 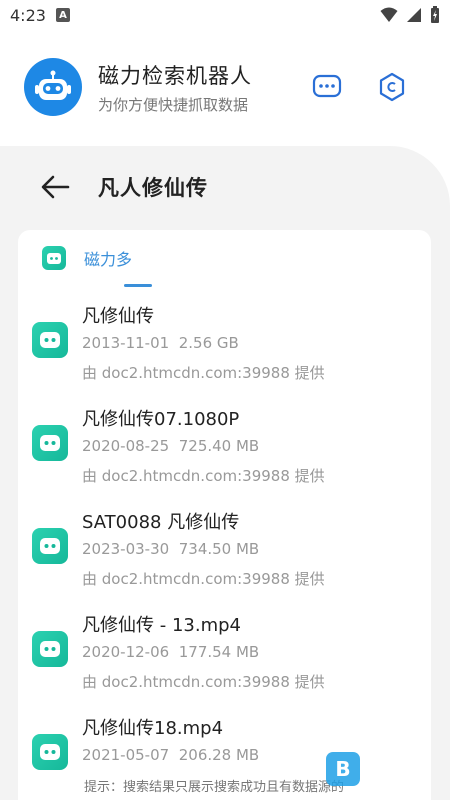 I want to click on robot-logo-icon, so click(x=53, y=87).